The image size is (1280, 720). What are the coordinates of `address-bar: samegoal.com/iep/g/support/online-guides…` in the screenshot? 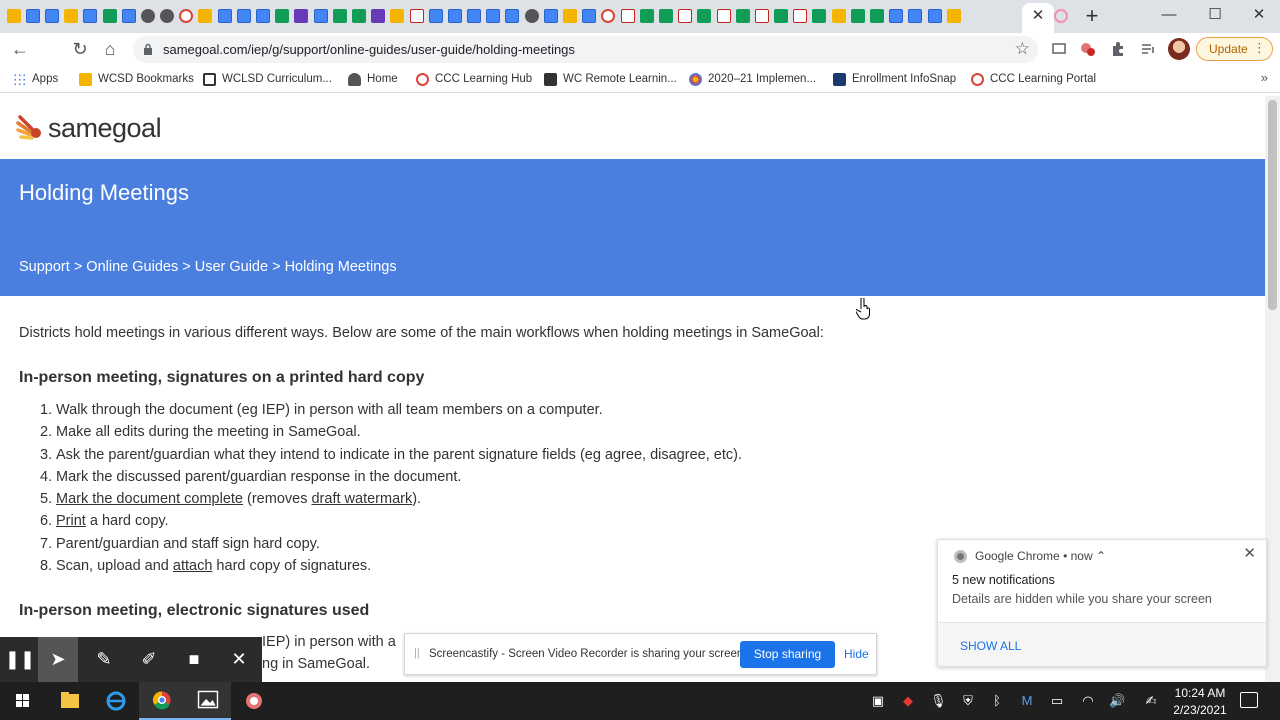 It's located at (585, 49).